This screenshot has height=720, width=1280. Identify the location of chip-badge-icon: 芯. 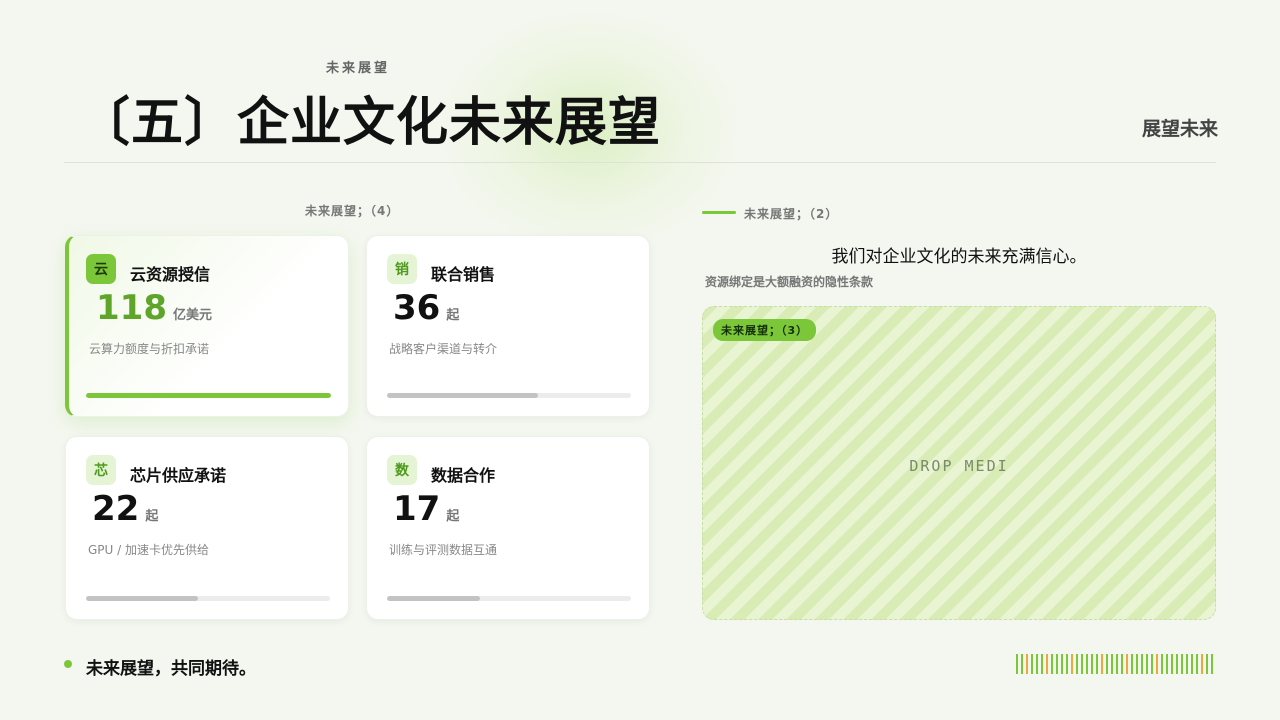
(101, 470).